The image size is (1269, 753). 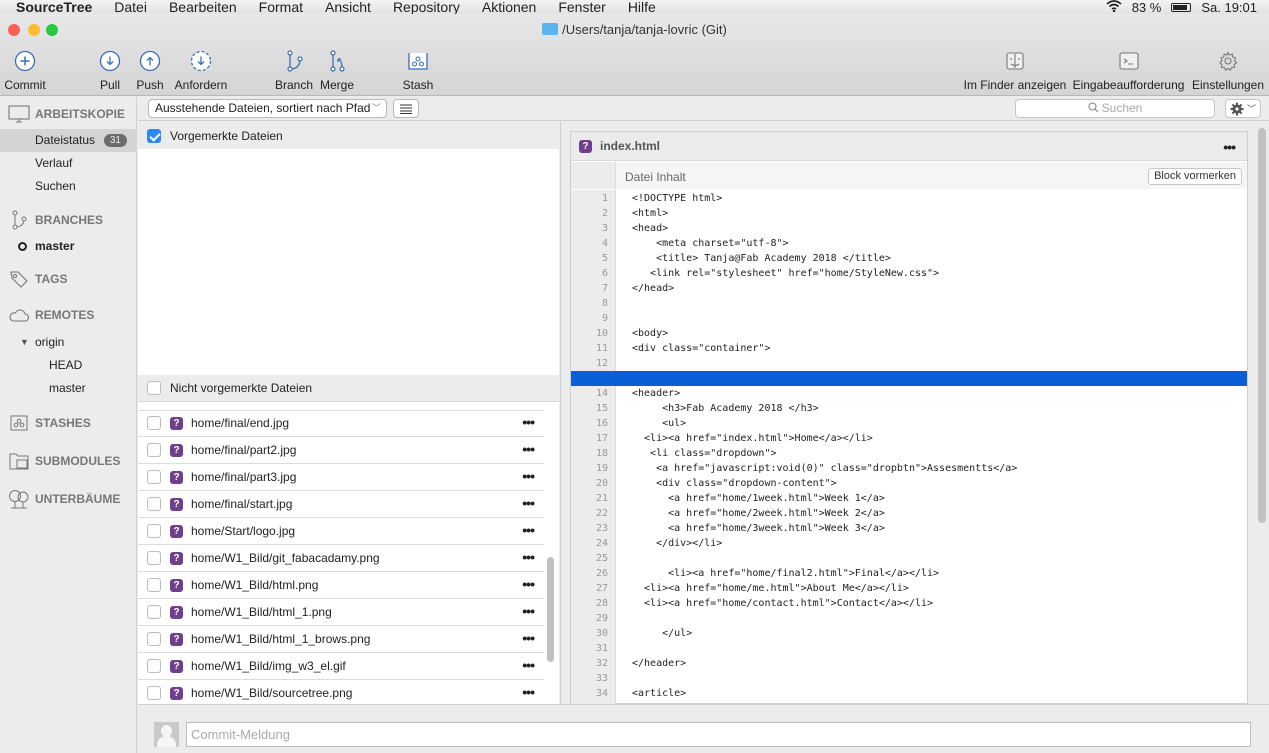 I want to click on code-line: 12, so click(x=909, y=363).